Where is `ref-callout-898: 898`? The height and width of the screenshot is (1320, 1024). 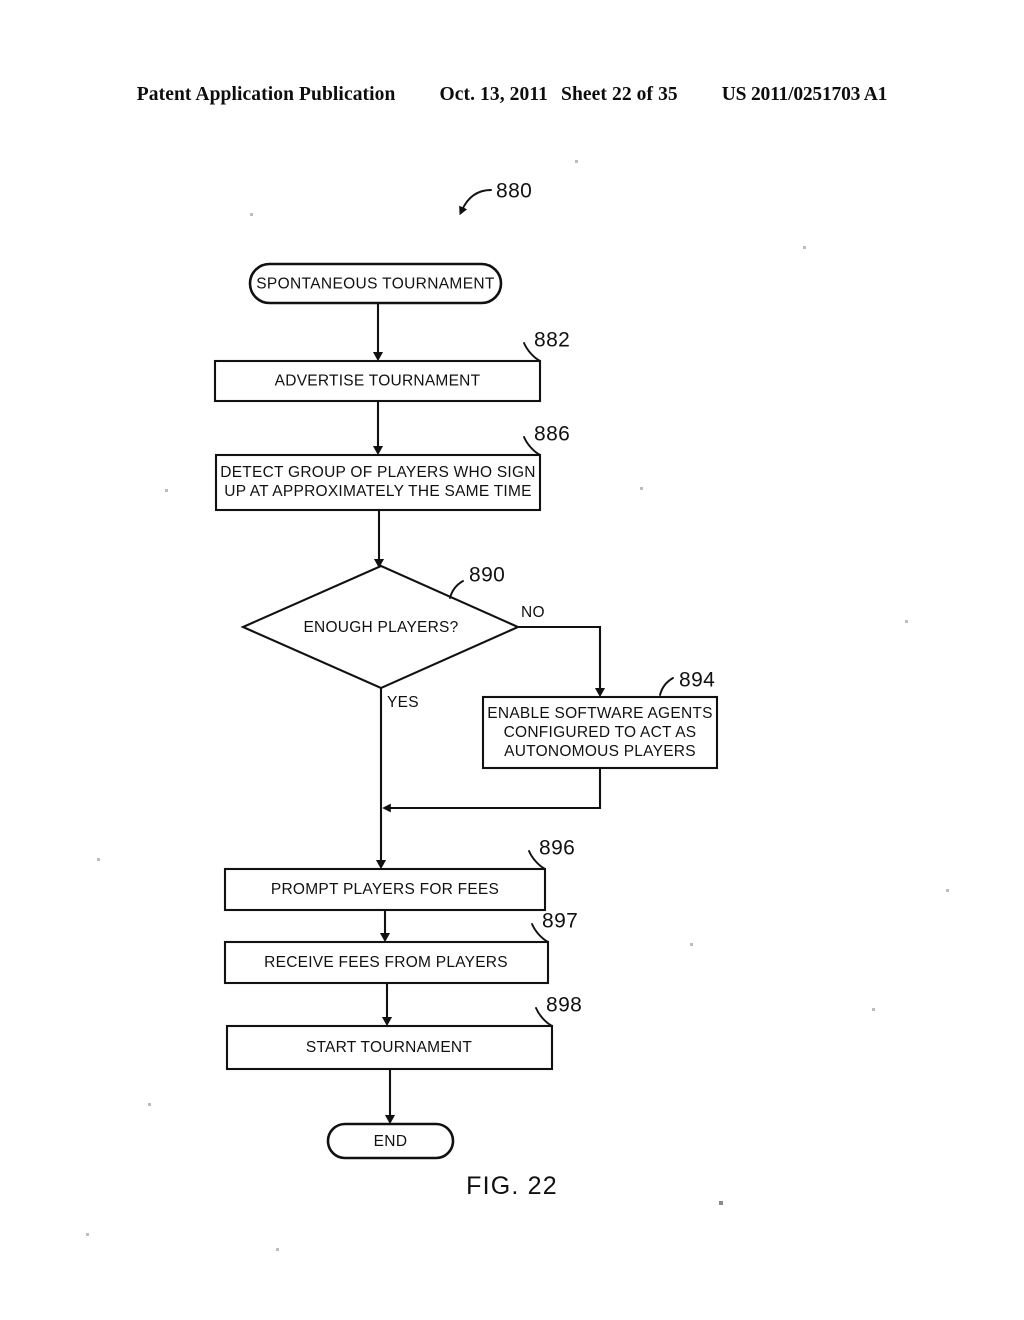 ref-callout-898: 898 is located at coordinates (558, 1010).